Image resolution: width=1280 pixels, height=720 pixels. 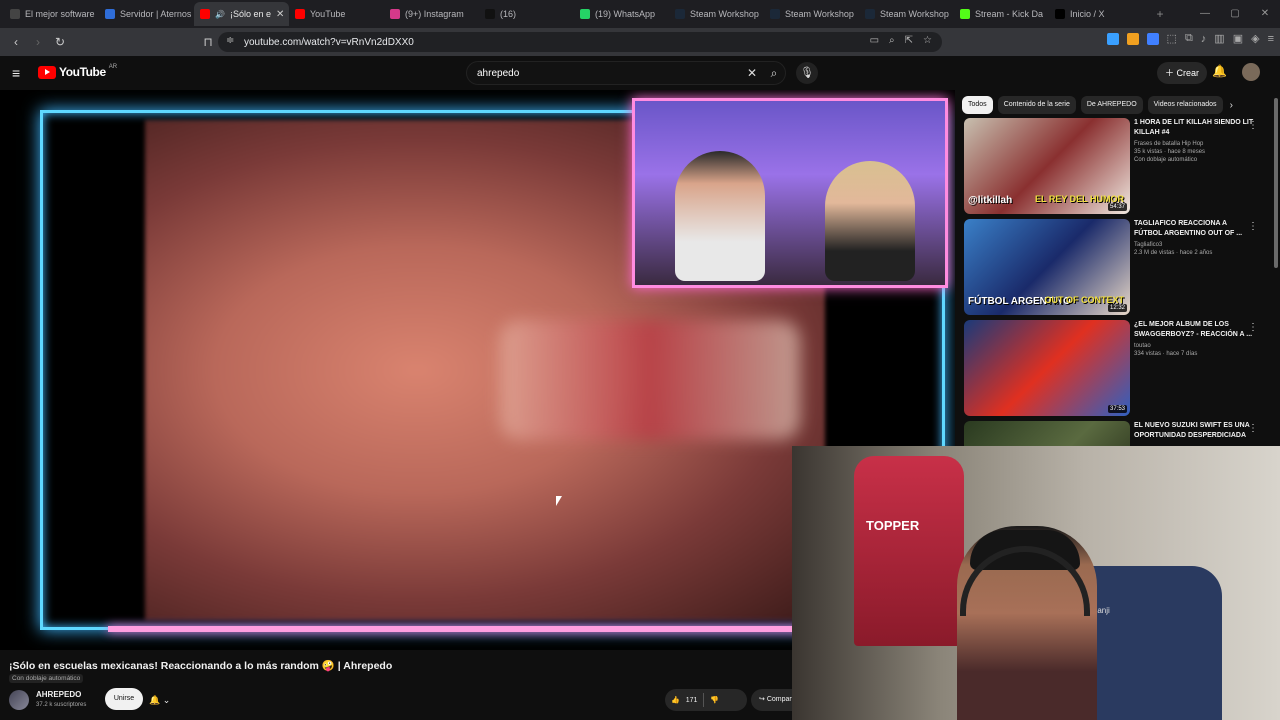 I want to click on views-and-date: 334 vistas · hace 7 días, so click(x=1166, y=354).